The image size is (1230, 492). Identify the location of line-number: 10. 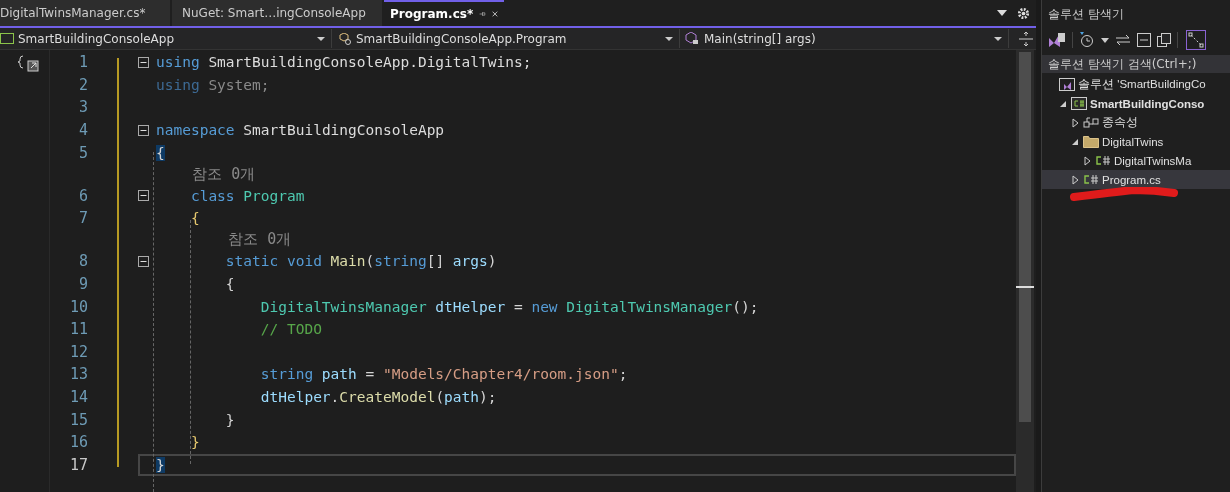
(78, 306).